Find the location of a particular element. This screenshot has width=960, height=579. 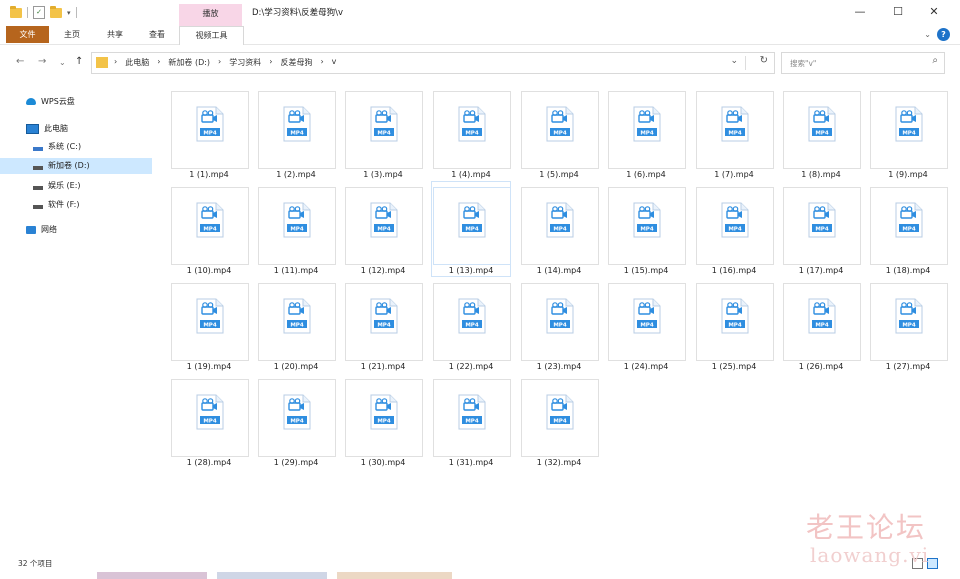

maximize-button: ☐ is located at coordinates (898, 12).